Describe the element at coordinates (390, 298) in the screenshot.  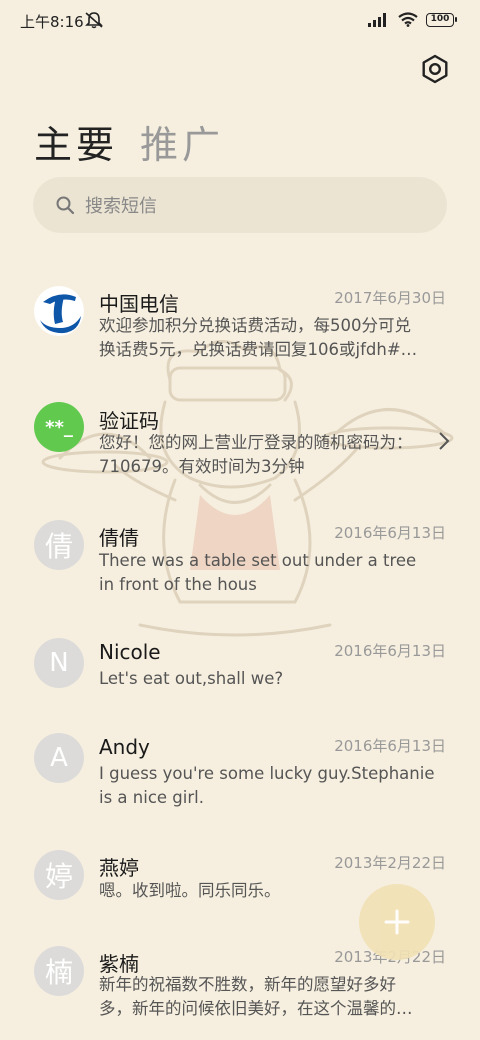
I see `conversation-date: 2017年6月30日` at that location.